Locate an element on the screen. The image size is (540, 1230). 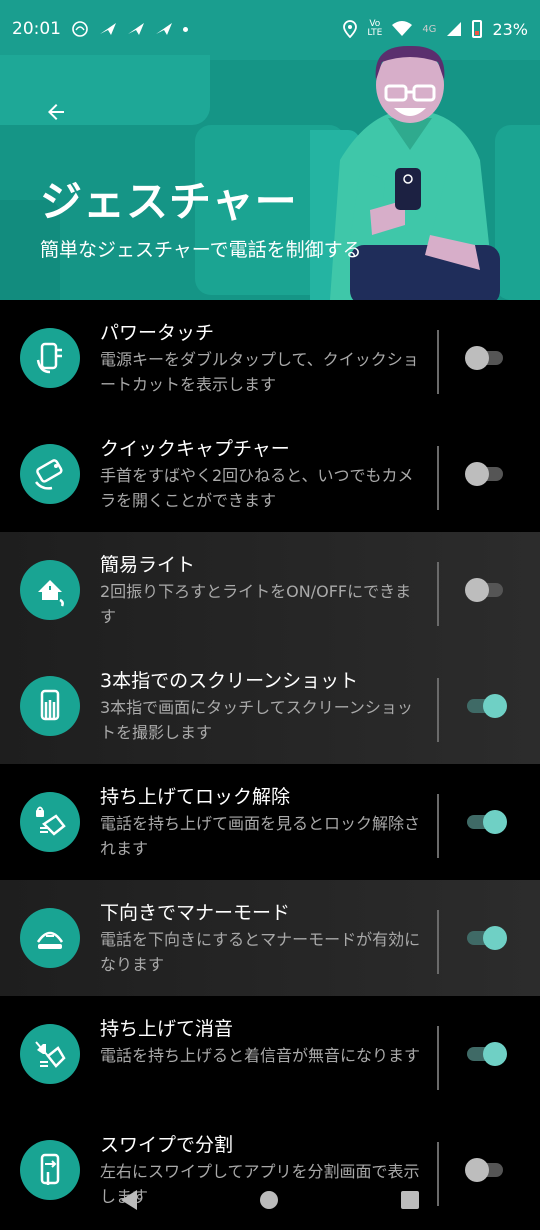
gesture-row-lift-unlock: 持ち上げてロック解除 電話を持ち上げて画面を見るとロック解除されます is located at coordinates (270, 822).